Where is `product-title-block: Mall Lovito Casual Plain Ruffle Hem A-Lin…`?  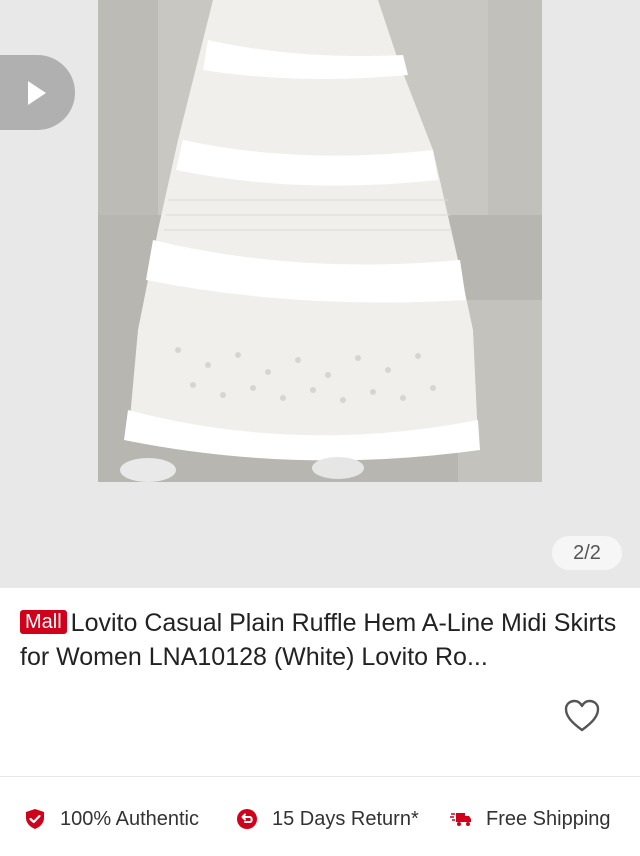 product-title-block: Mall Lovito Casual Plain Ruffle Hem A-Lin… is located at coordinates (320, 640).